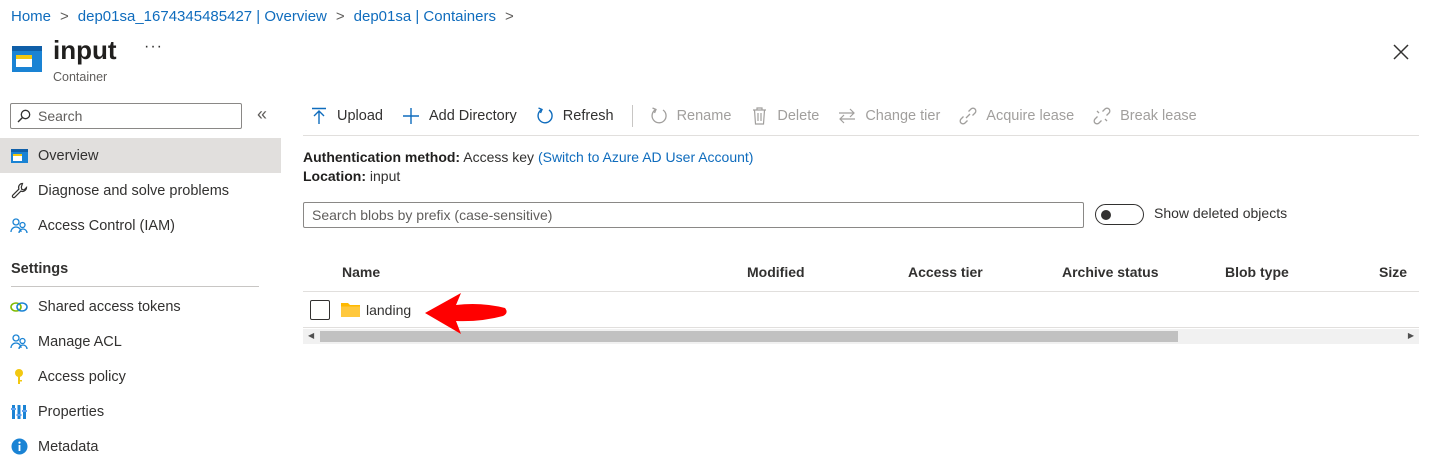 The image size is (1432, 464). Describe the element at coordinates (19, 191) in the screenshot. I see `wrench-icon` at that location.